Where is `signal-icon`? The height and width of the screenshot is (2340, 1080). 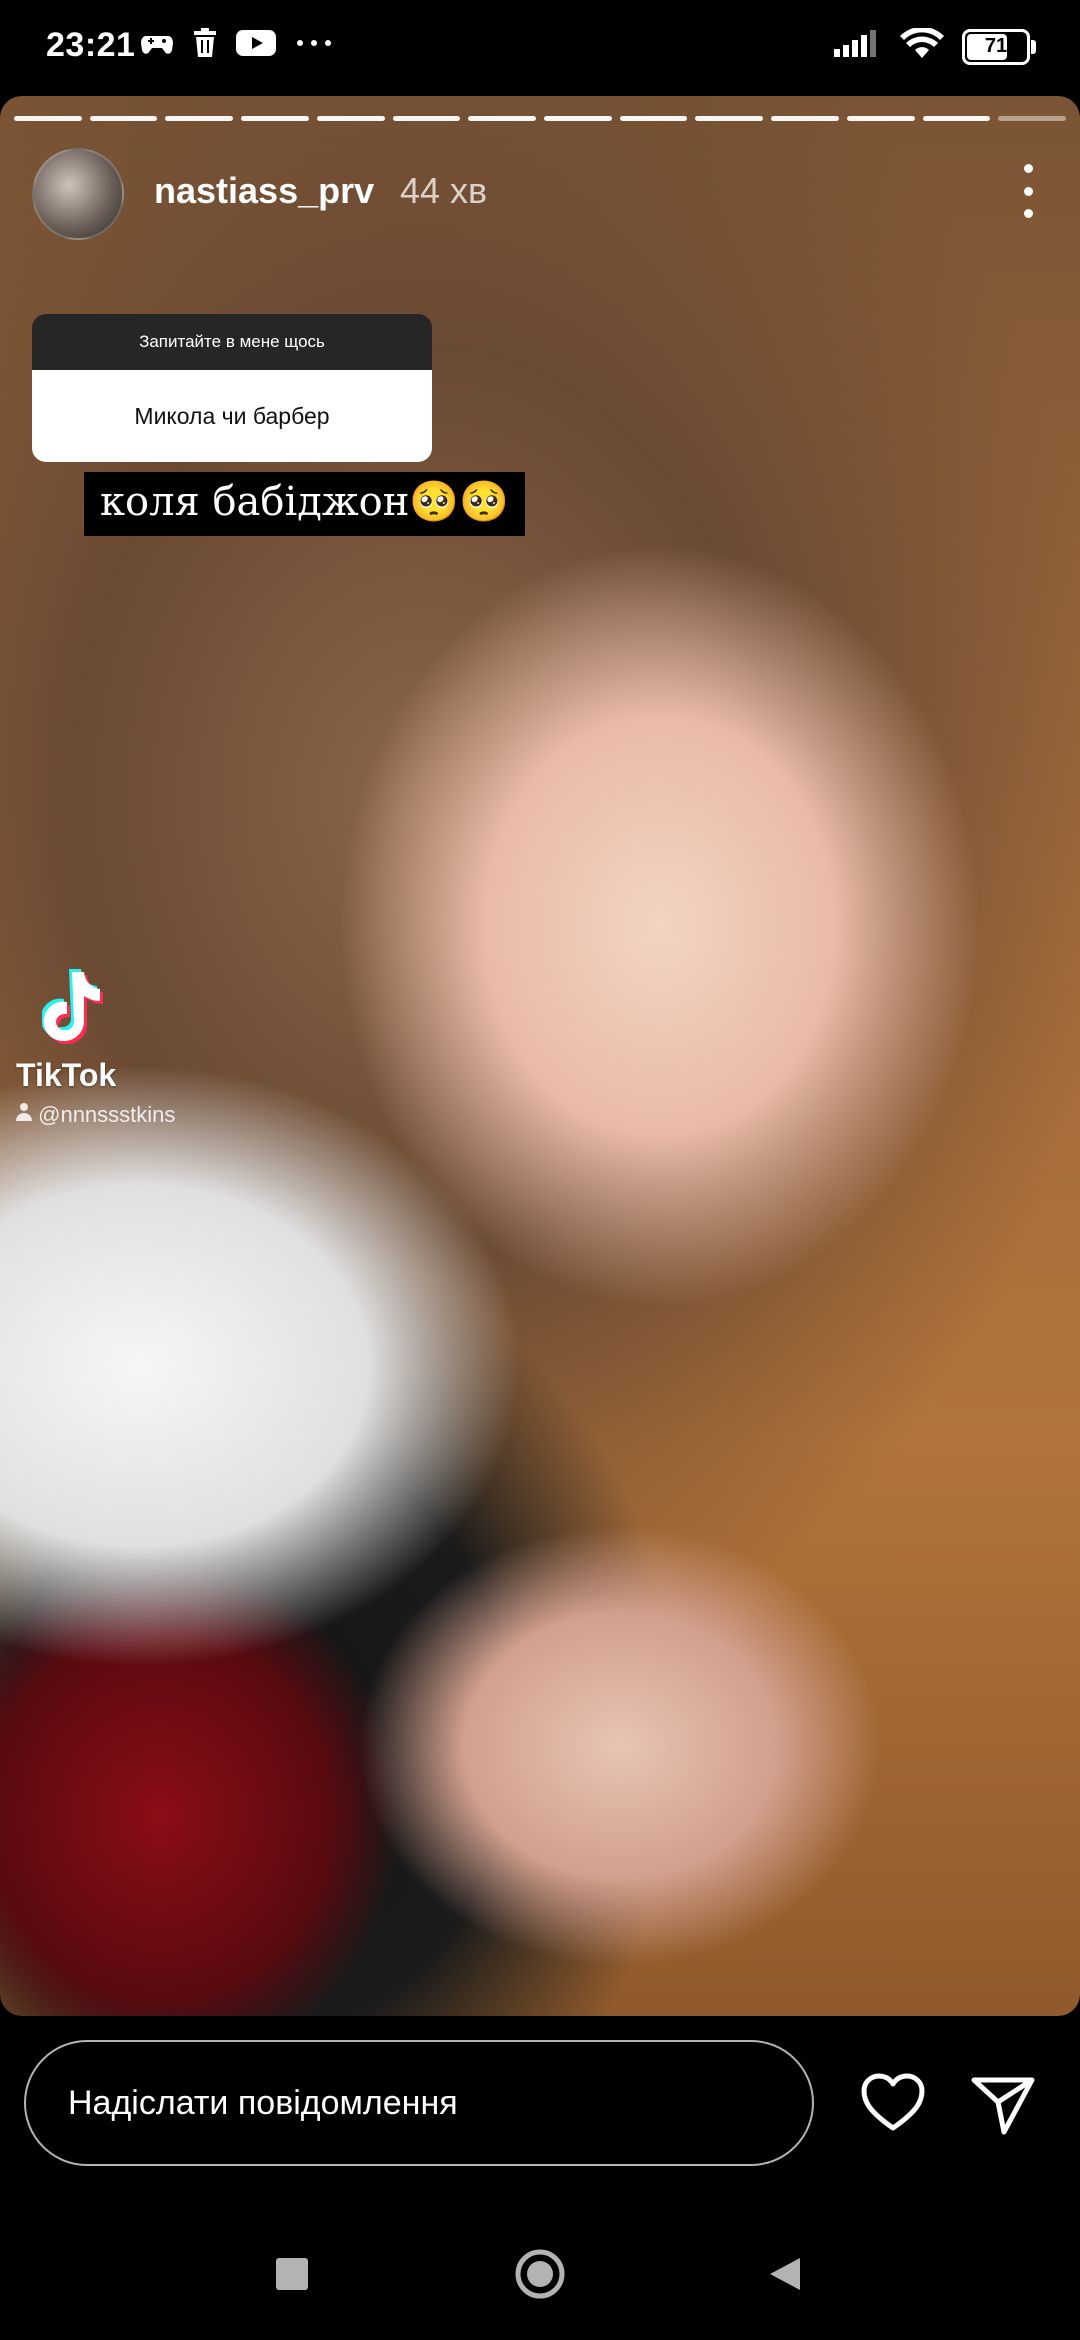
signal-icon is located at coordinates (858, 46).